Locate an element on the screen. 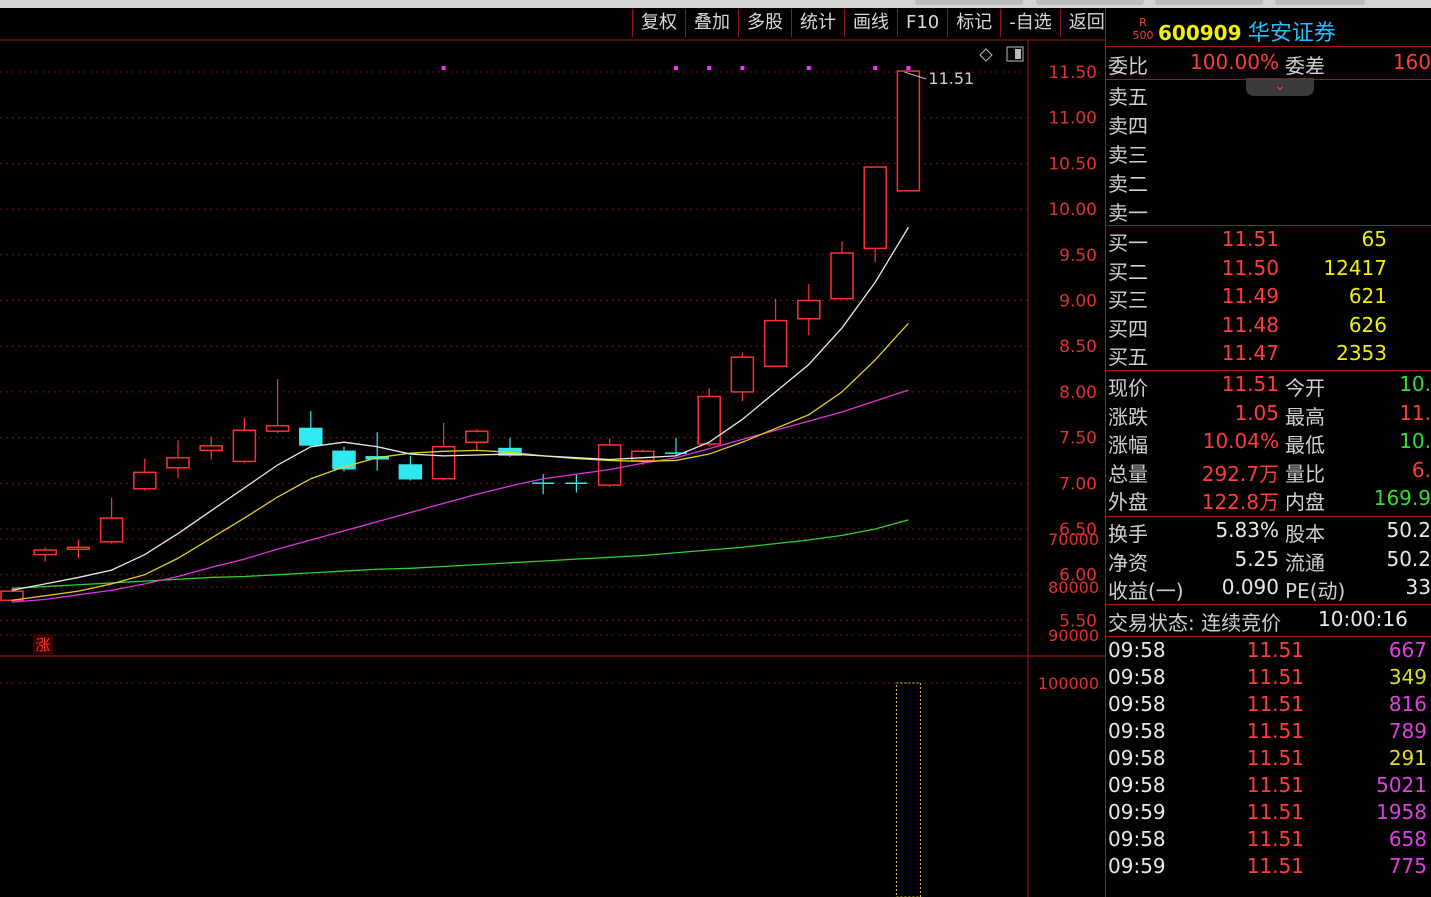 The image size is (1431, 897). price-tick-label: 10.50 is located at coordinates (1072, 164).